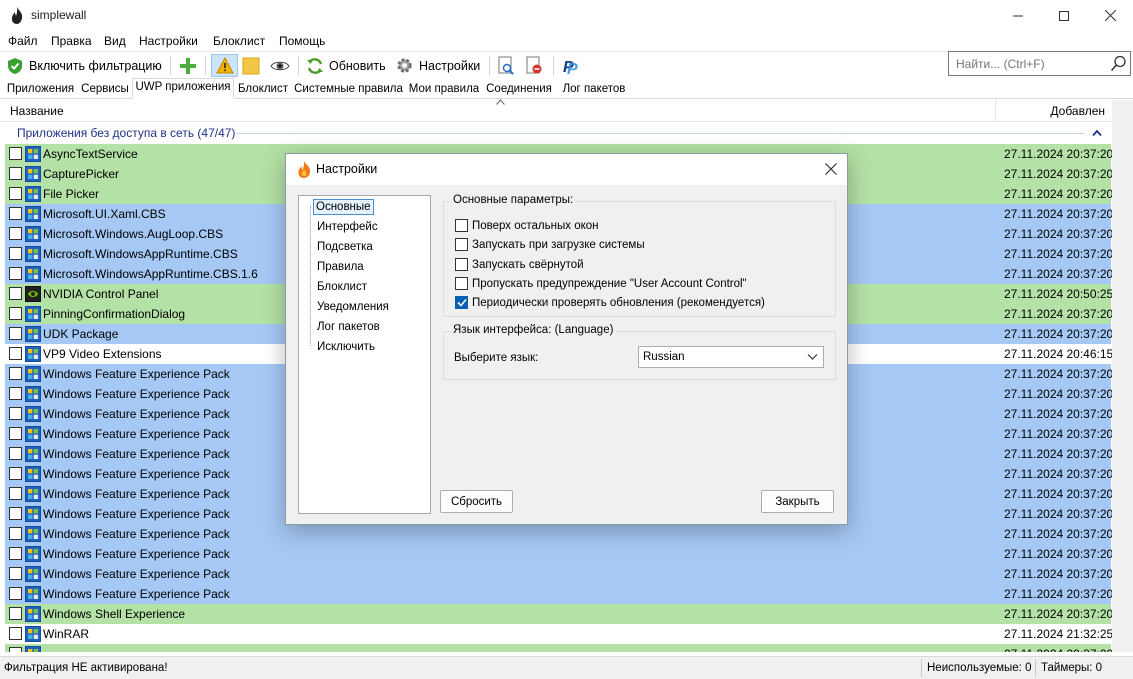 The width and height of the screenshot is (1133, 679). I want to click on tab-packet-log: Лог пакетов, so click(594, 89).